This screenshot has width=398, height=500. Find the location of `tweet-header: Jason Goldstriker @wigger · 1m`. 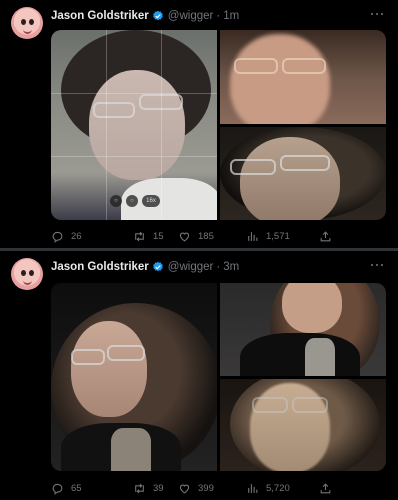

tweet-header: Jason Goldstriker @wigger · 1m is located at coordinates (145, 16).